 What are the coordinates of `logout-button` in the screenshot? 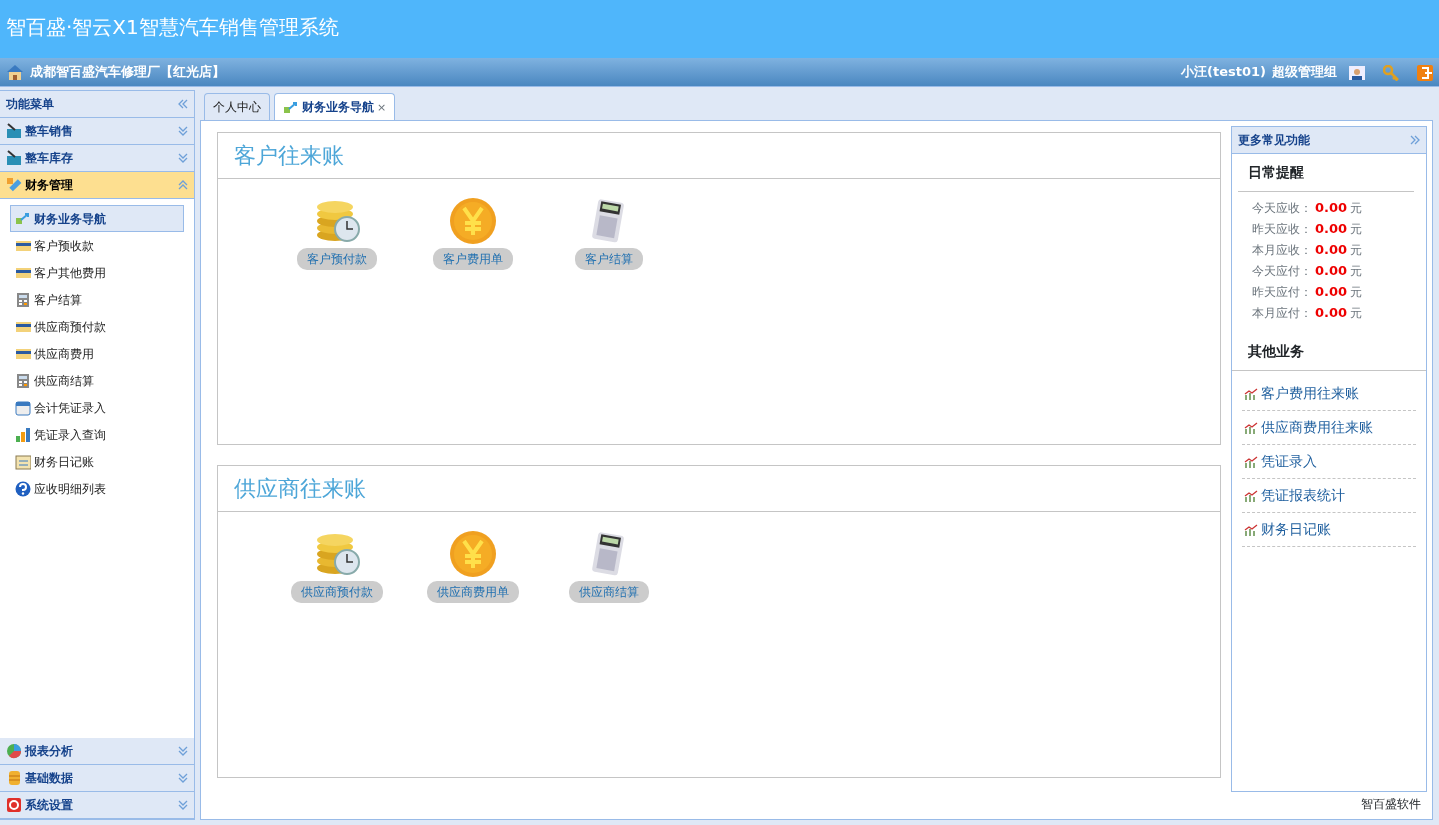 It's located at (1425, 72).